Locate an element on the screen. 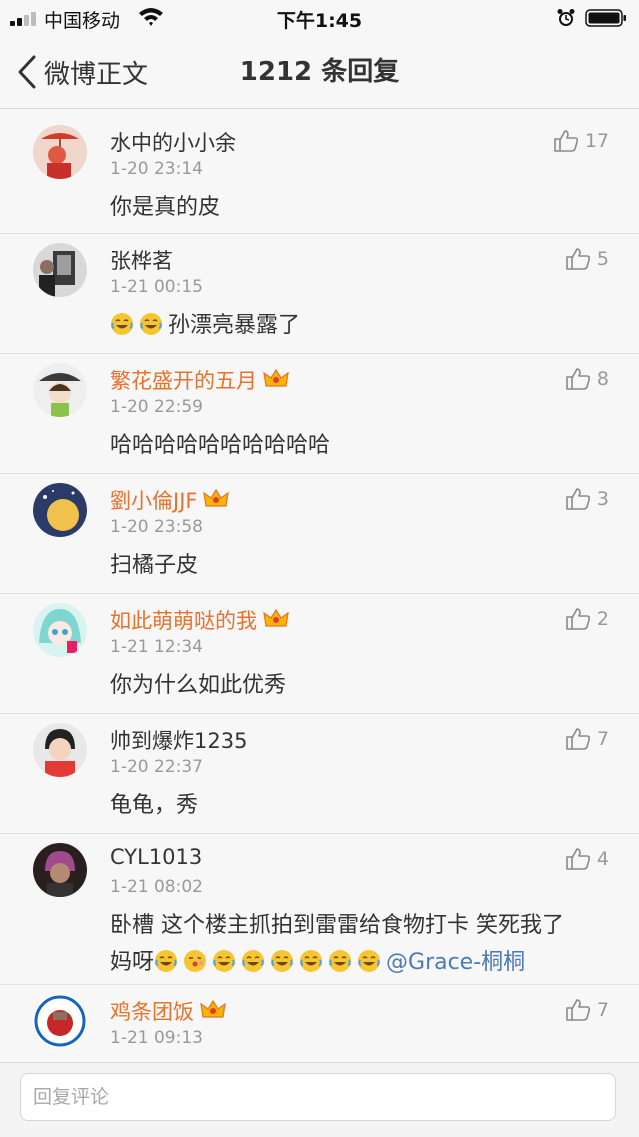 This screenshot has height=1137, width=639. comment-item: 帅到爆炸1235 1-20 22:37 龟龟，秀 7 is located at coordinates (319, 773).